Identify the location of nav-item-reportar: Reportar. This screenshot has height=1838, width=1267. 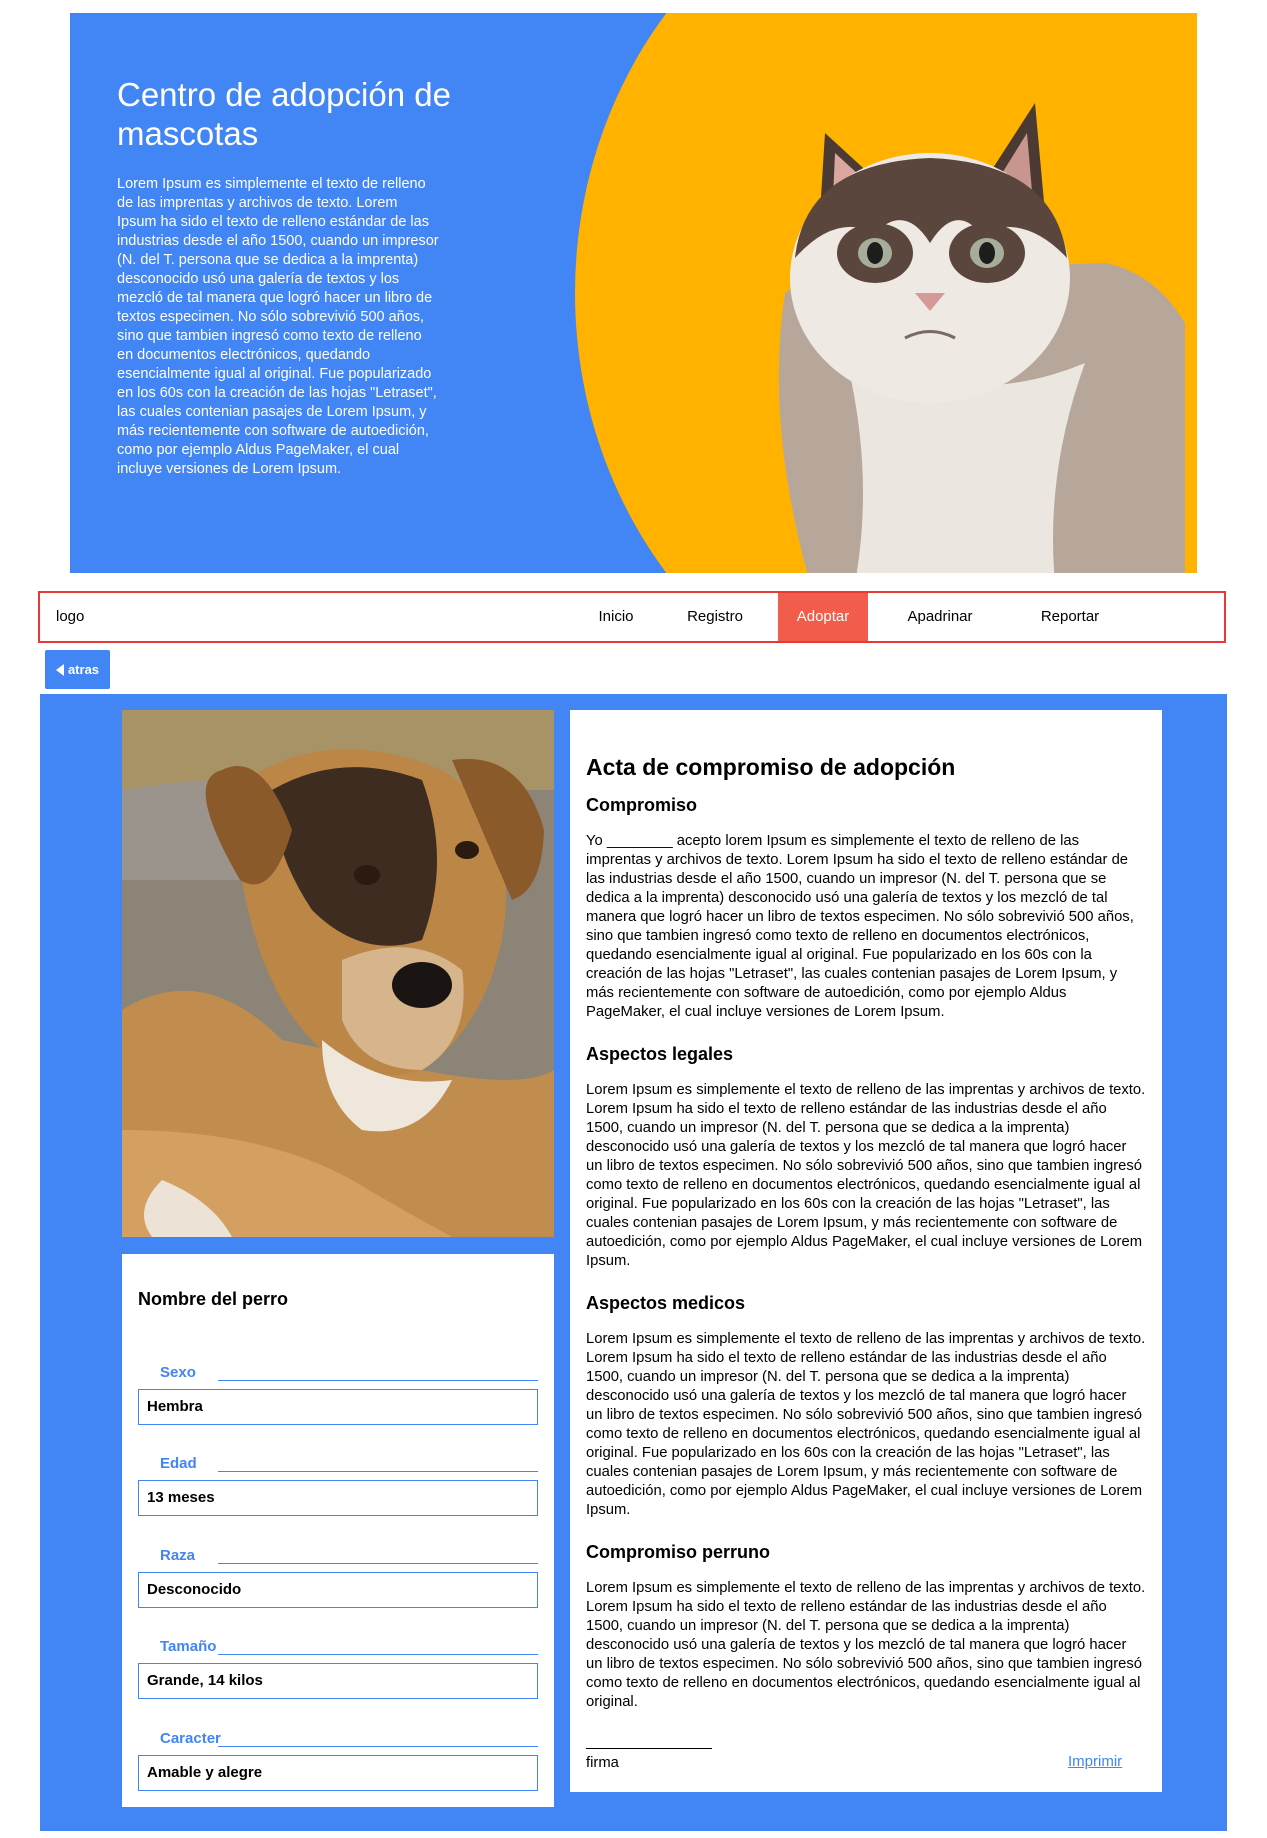
(1070, 617).